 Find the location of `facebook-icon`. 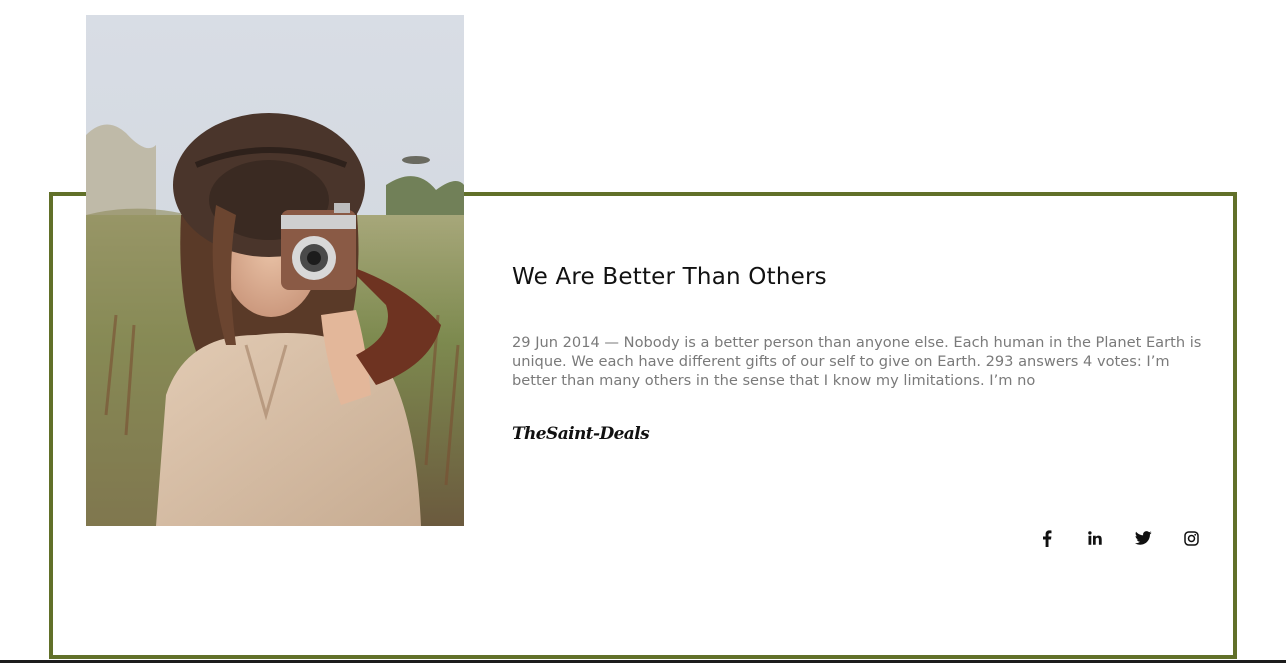

facebook-icon is located at coordinates (1047, 538).